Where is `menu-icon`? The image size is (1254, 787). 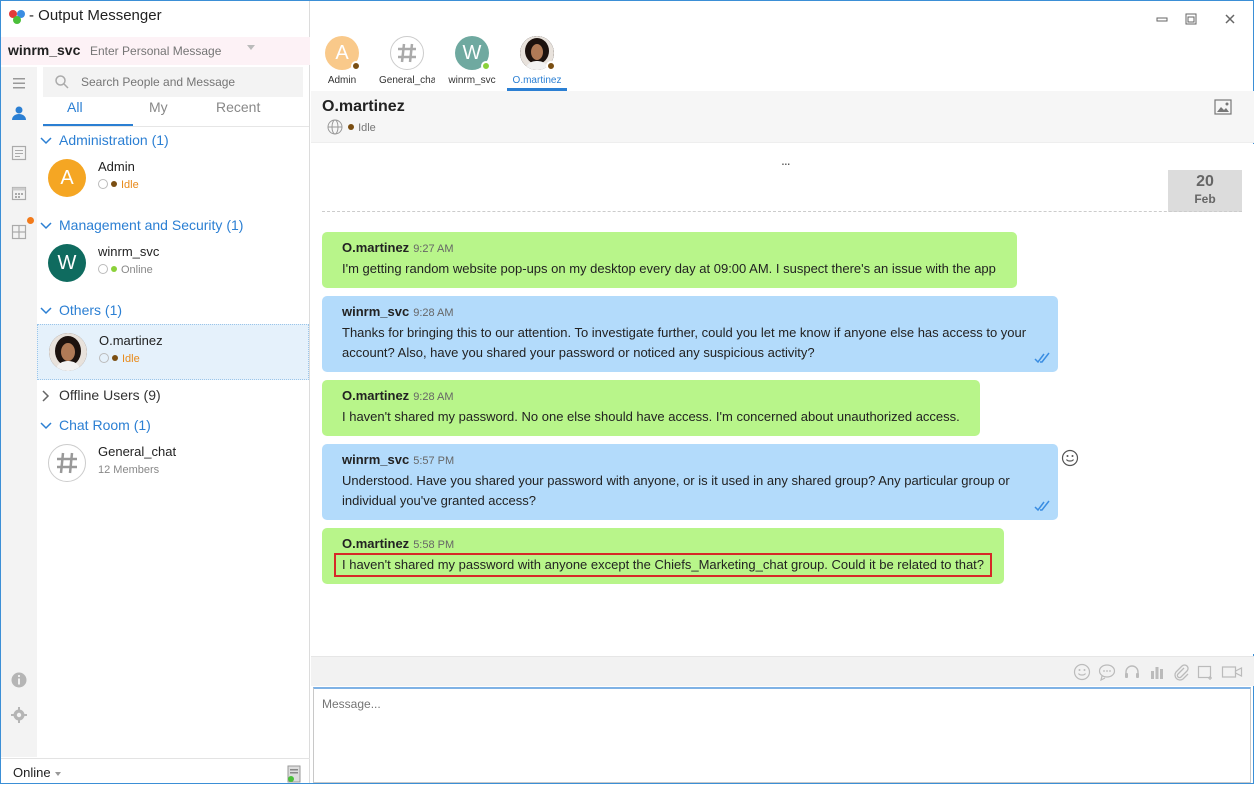 menu-icon is located at coordinates (19, 83).